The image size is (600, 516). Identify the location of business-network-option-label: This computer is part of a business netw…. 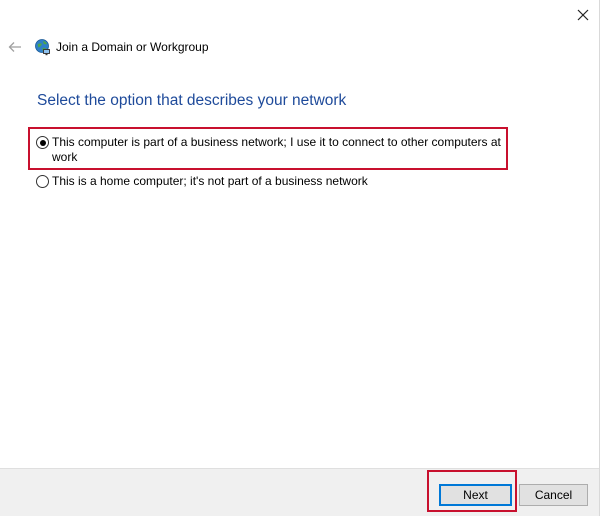
(276, 149).